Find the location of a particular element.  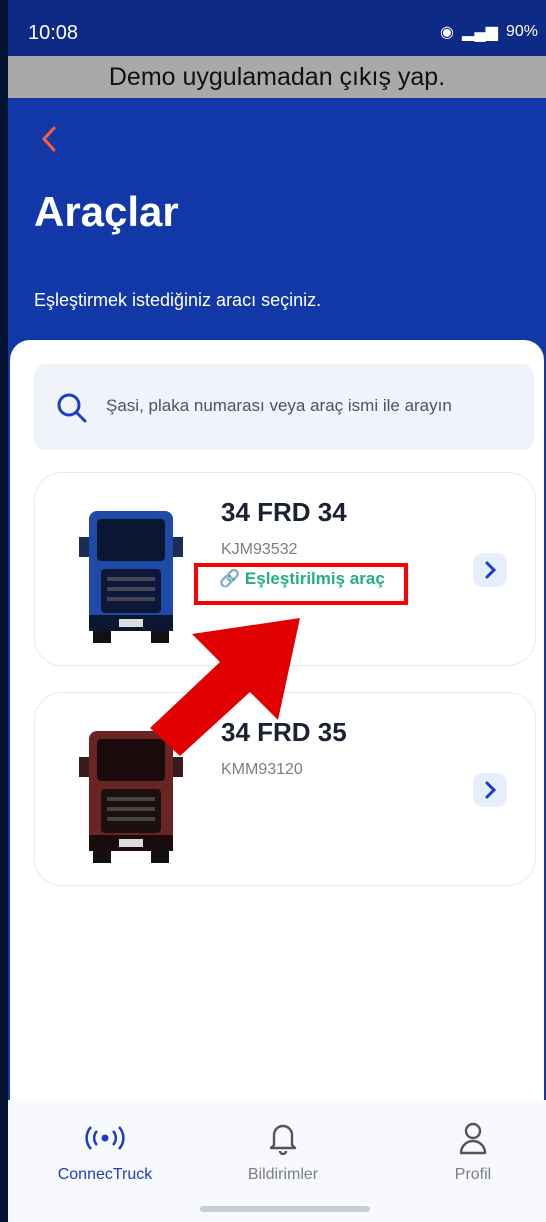

bottom-tab-bar: ConnecTruck Bildirimler Profil is located at coordinates (277, 1161).